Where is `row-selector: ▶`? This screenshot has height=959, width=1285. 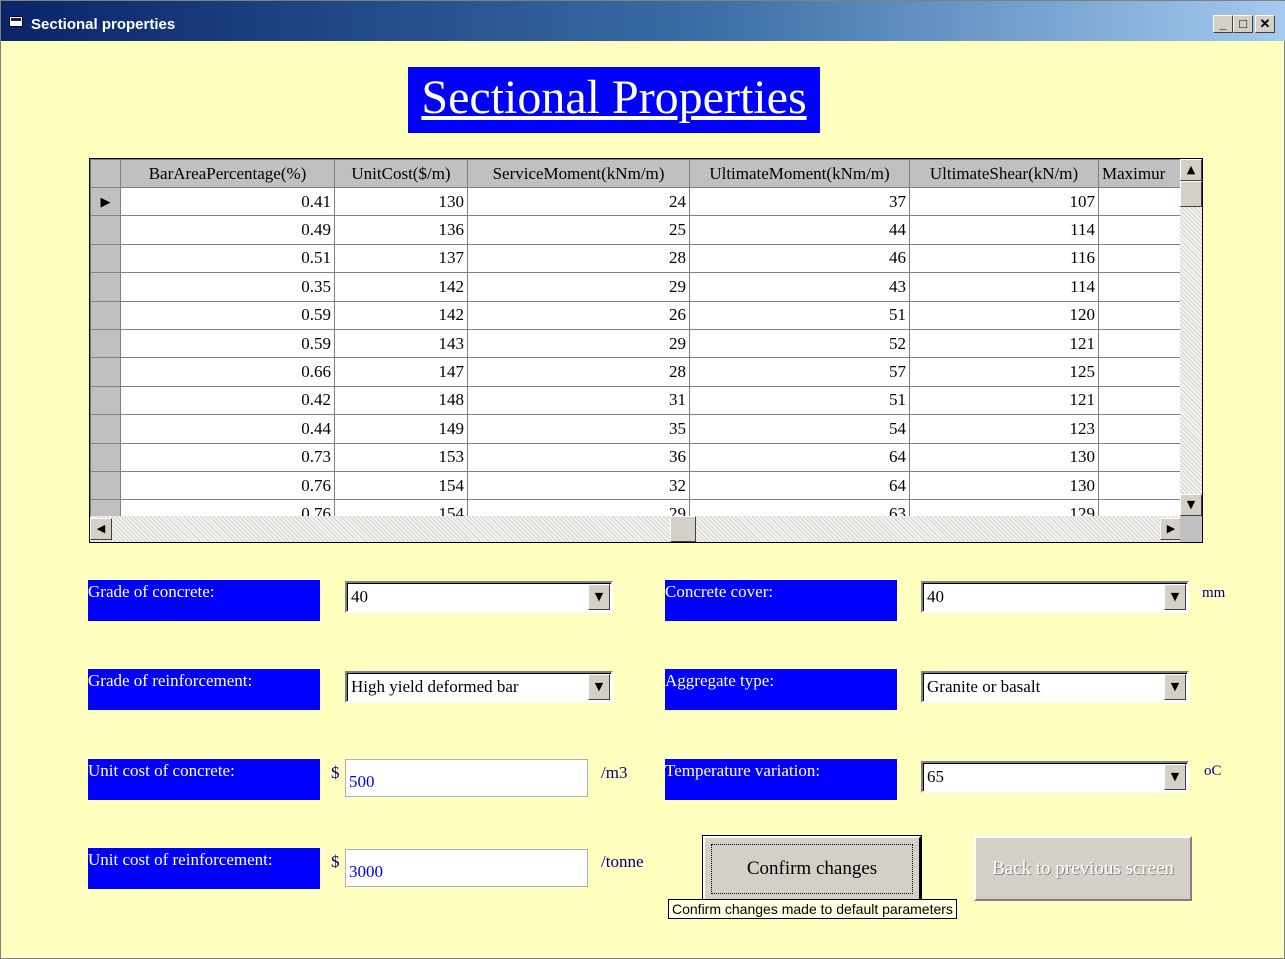
row-selector: ▶ is located at coordinates (105, 201).